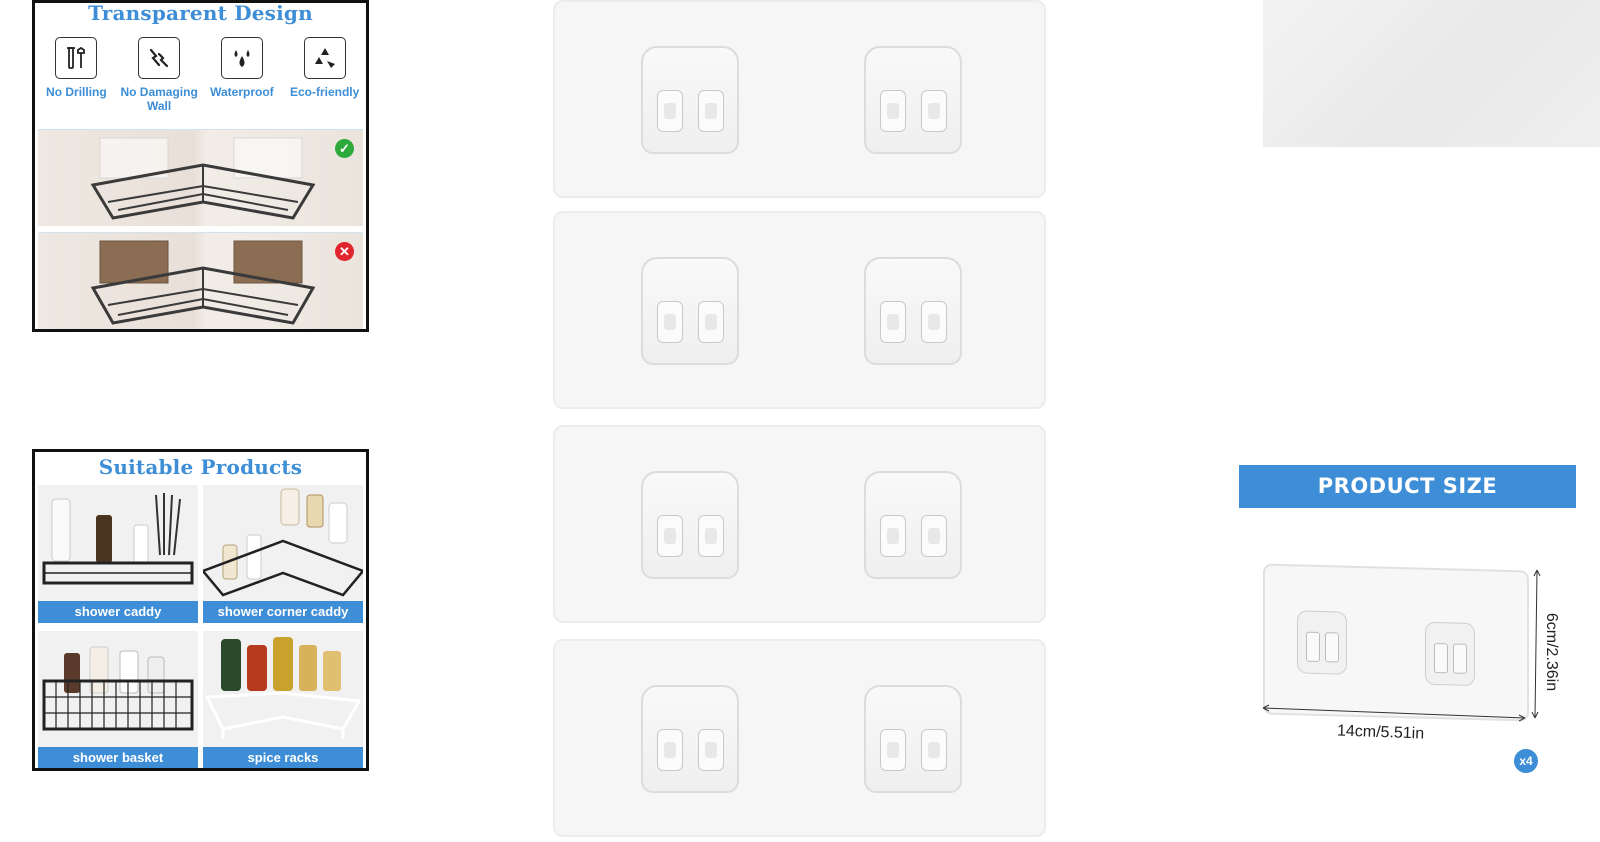  I want to click on height-label: 6cm/2.36in, so click(1552, 652).